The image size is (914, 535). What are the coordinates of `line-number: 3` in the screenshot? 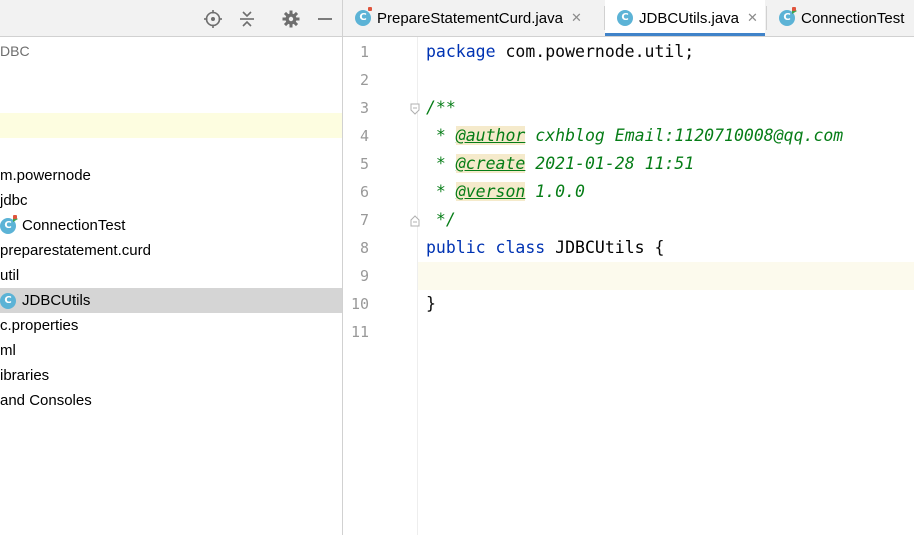 It's located at (364, 108).